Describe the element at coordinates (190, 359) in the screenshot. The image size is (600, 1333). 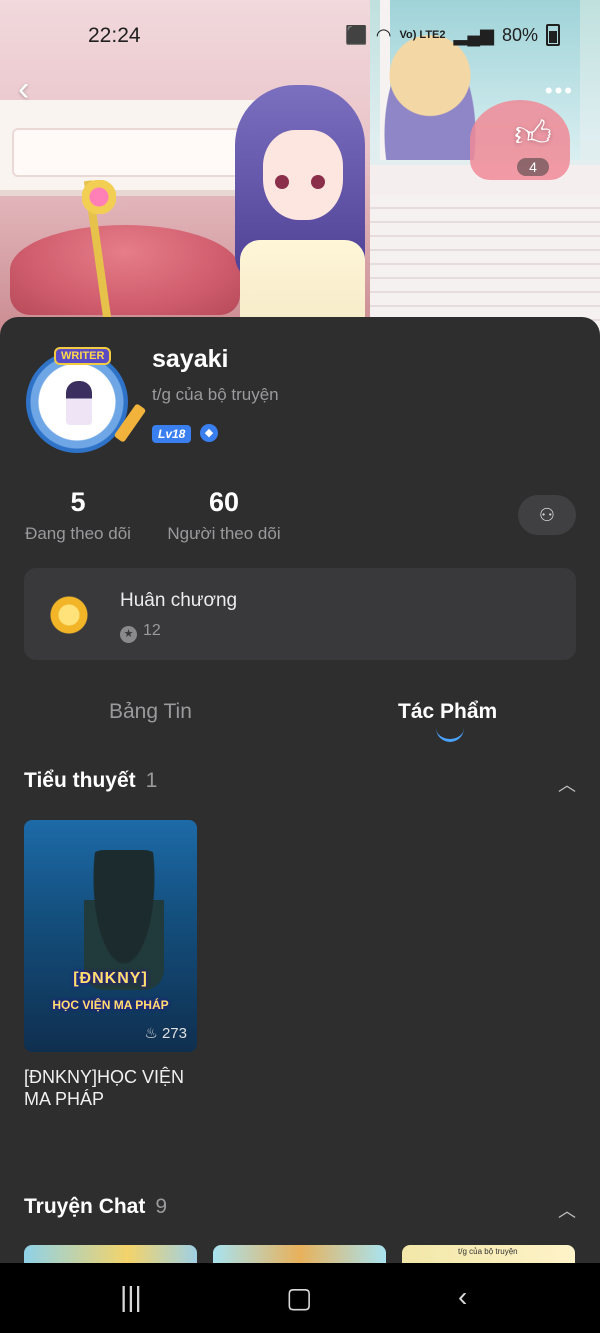
I see `username: sayaki` at that location.